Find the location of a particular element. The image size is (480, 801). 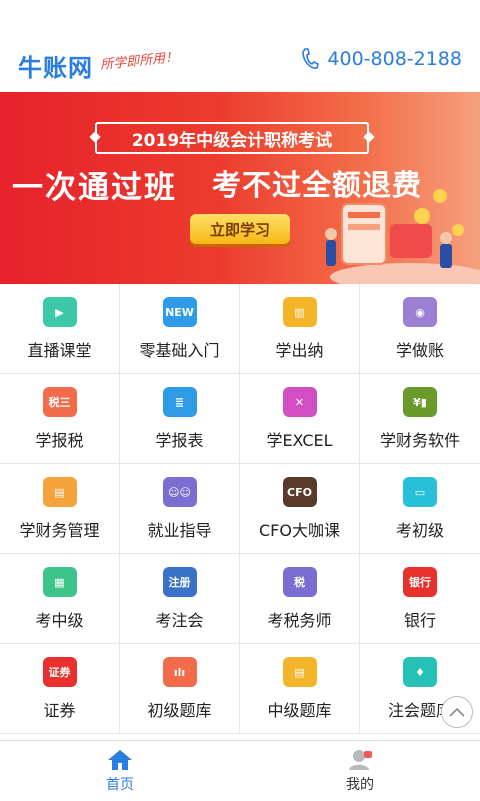

tv-icon: ▶ is located at coordinates (59, 312).